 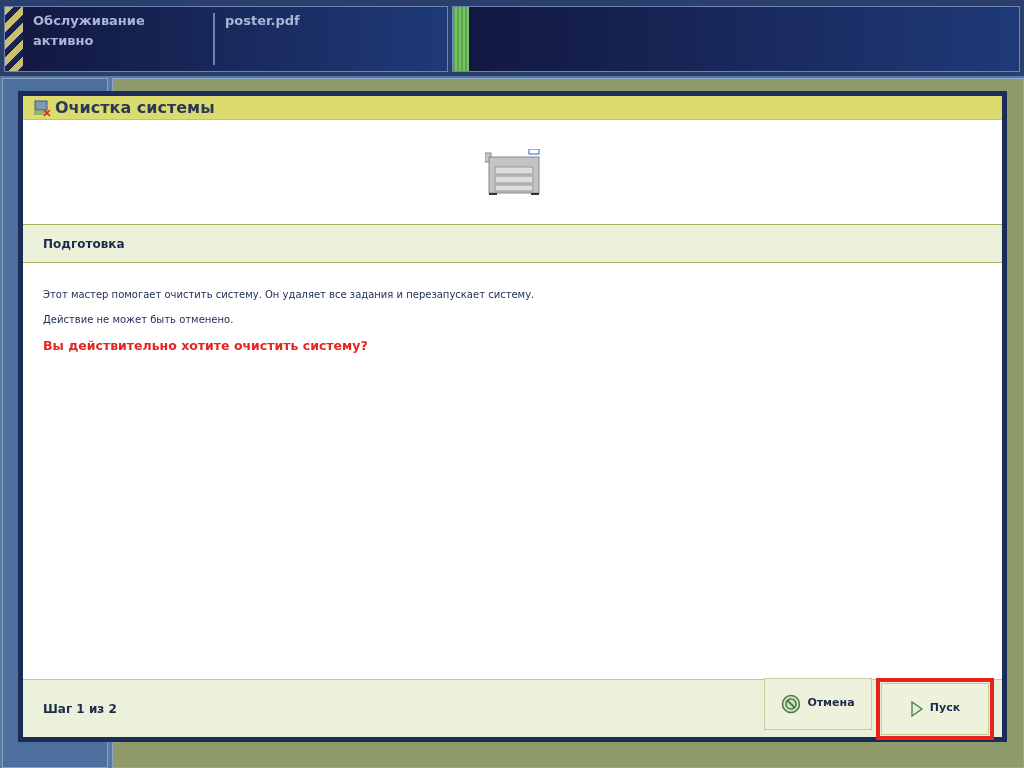 I want to click on computer-icon, so click(x=42, y=107).